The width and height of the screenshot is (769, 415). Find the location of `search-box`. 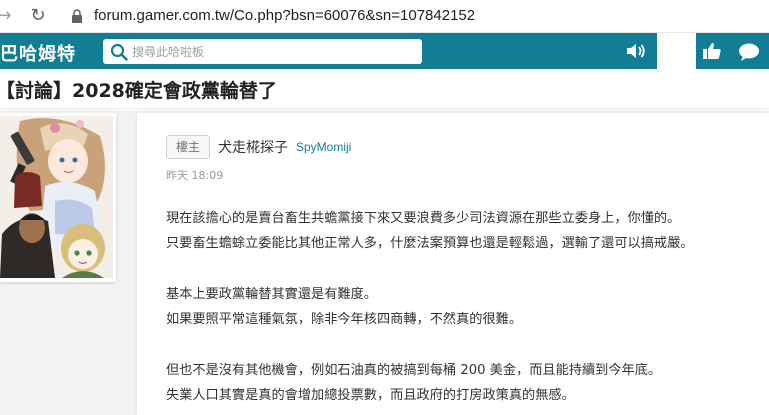

search-box is located at coordinates (262, 51).